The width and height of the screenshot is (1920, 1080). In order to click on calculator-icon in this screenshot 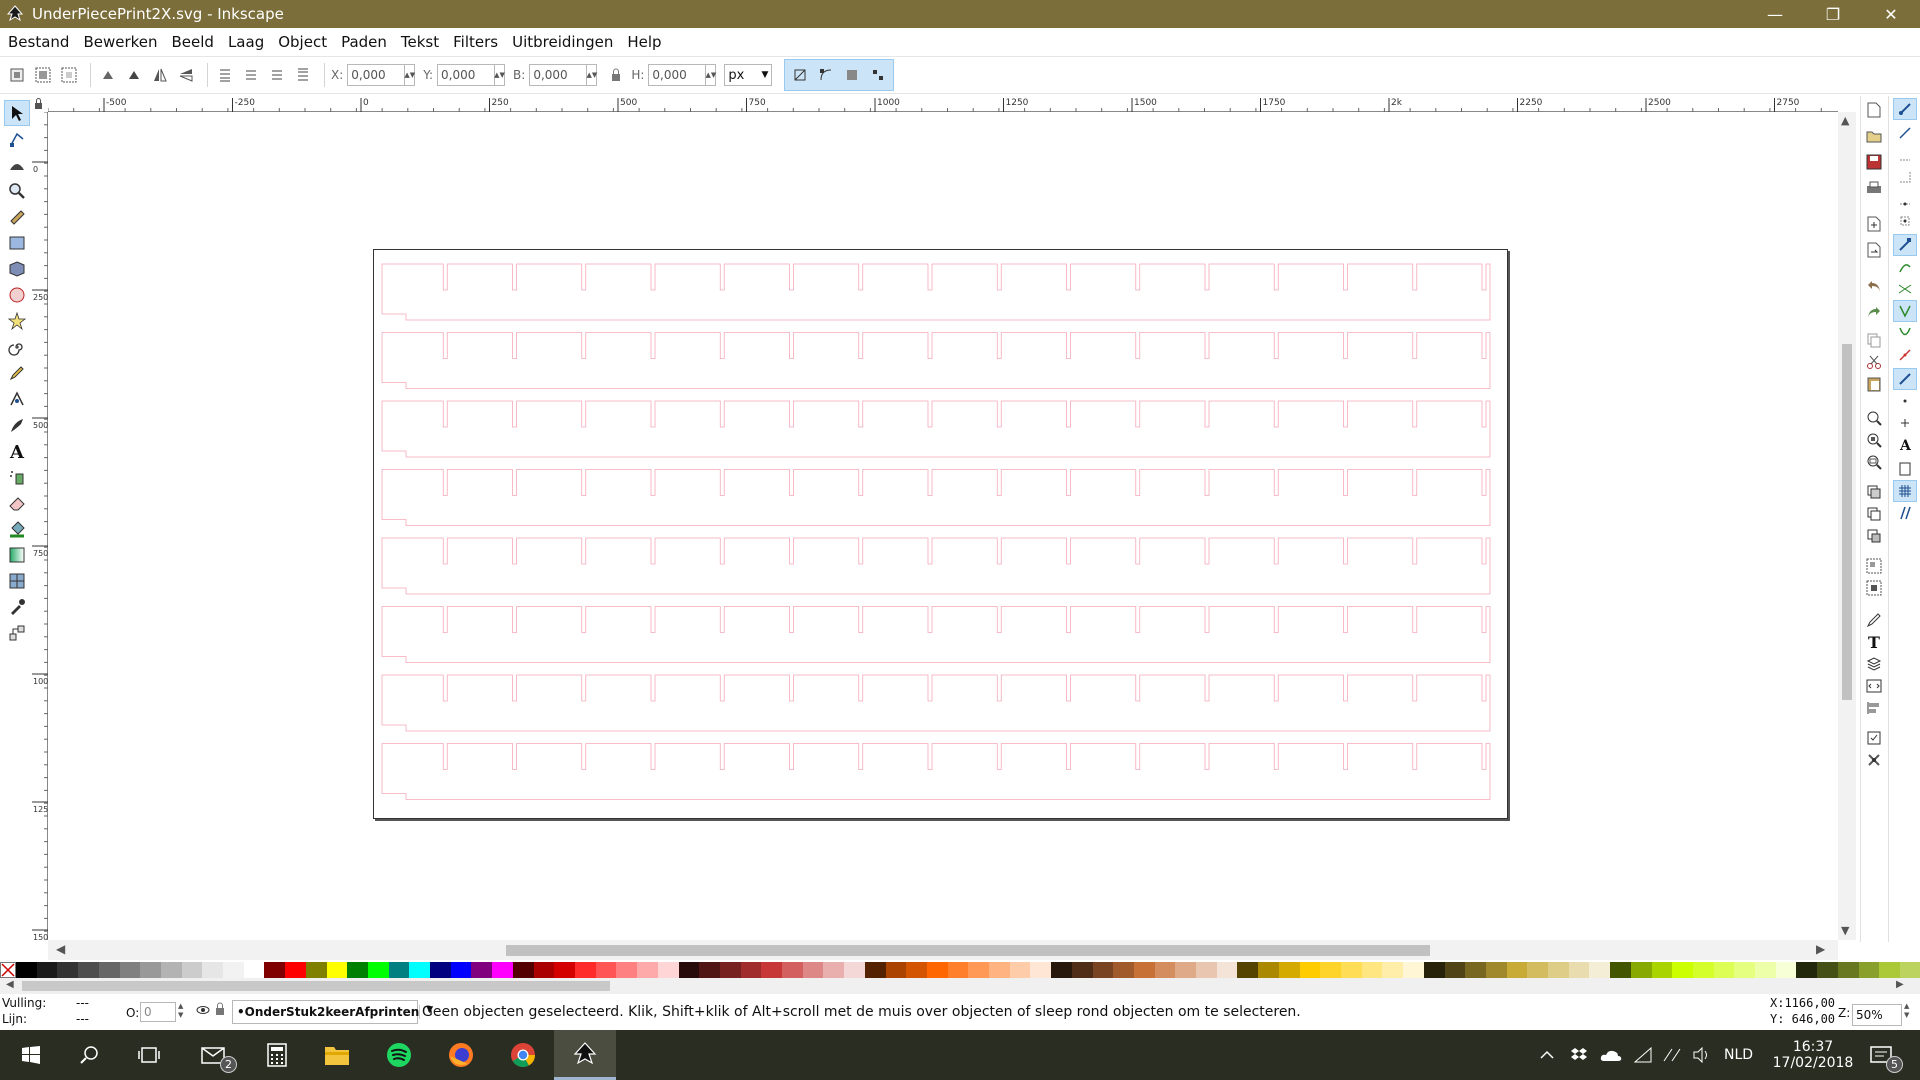, I will do `click(277, 1055)`.